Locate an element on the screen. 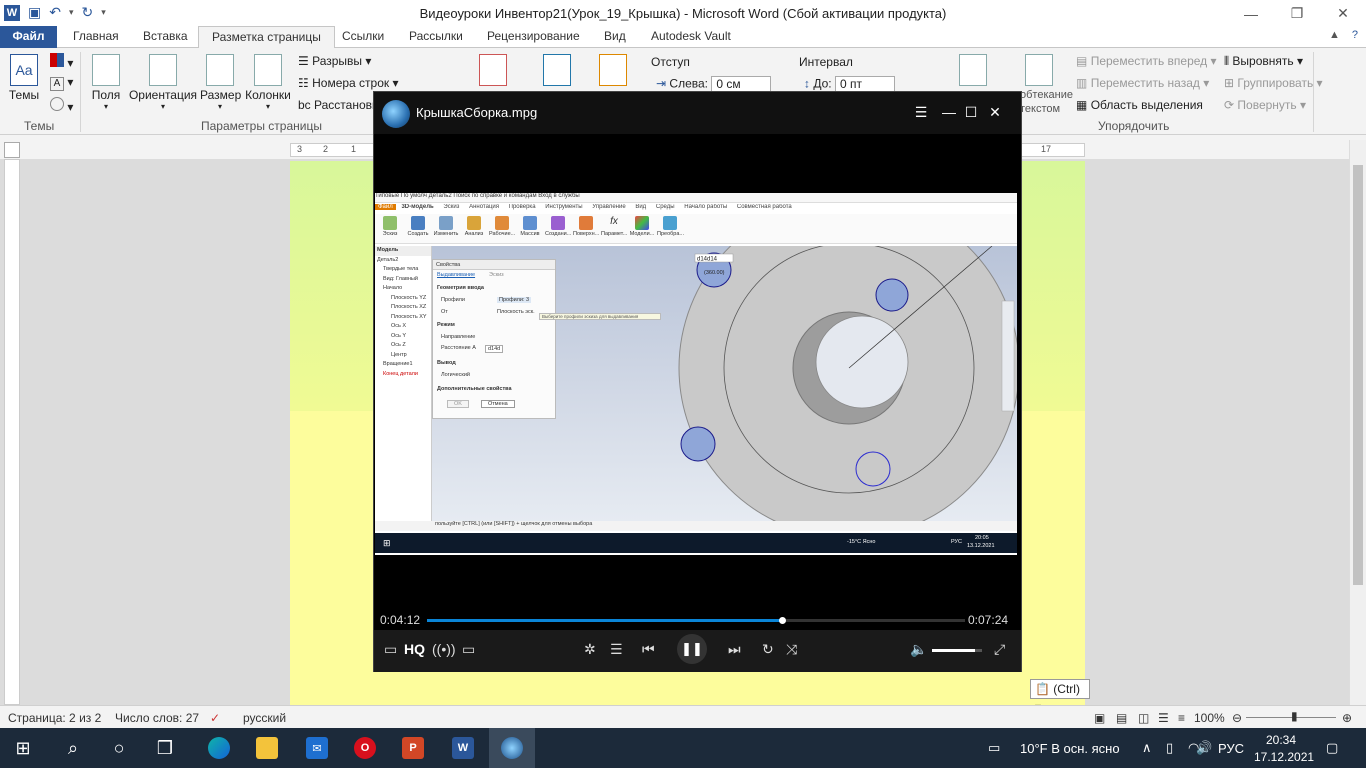  browser-item: Вращение1 is located at coordinates (398, 364).